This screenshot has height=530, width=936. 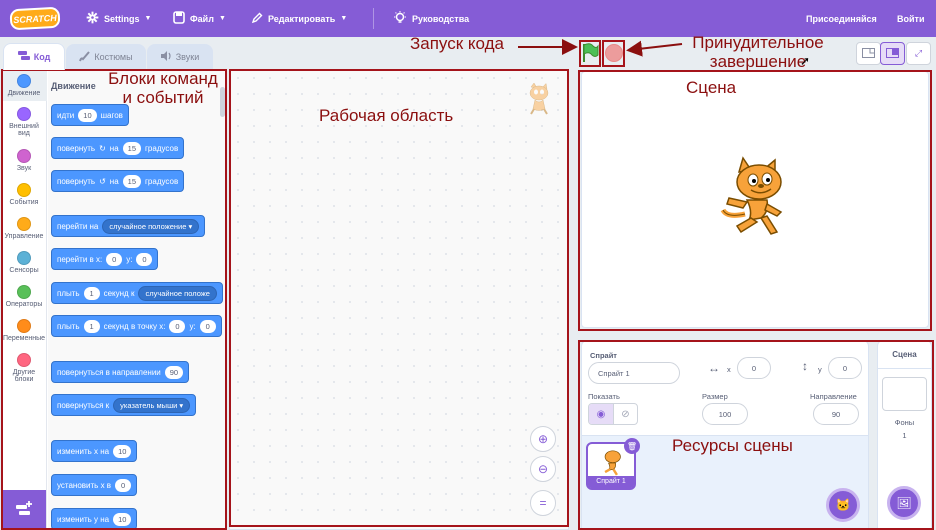 I want to click on add-sprite-button: 🐱, so click(x=843, y=505).